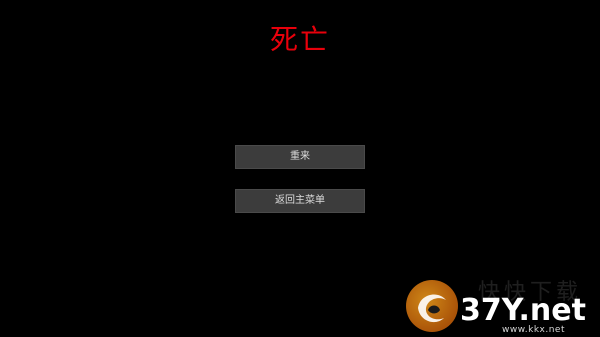 This screenshot has height=337, width=600. What do you see at coordinates (300, 157) in the screenshot?
I see `retry-button: 重来` at bounding box center [300, 157].